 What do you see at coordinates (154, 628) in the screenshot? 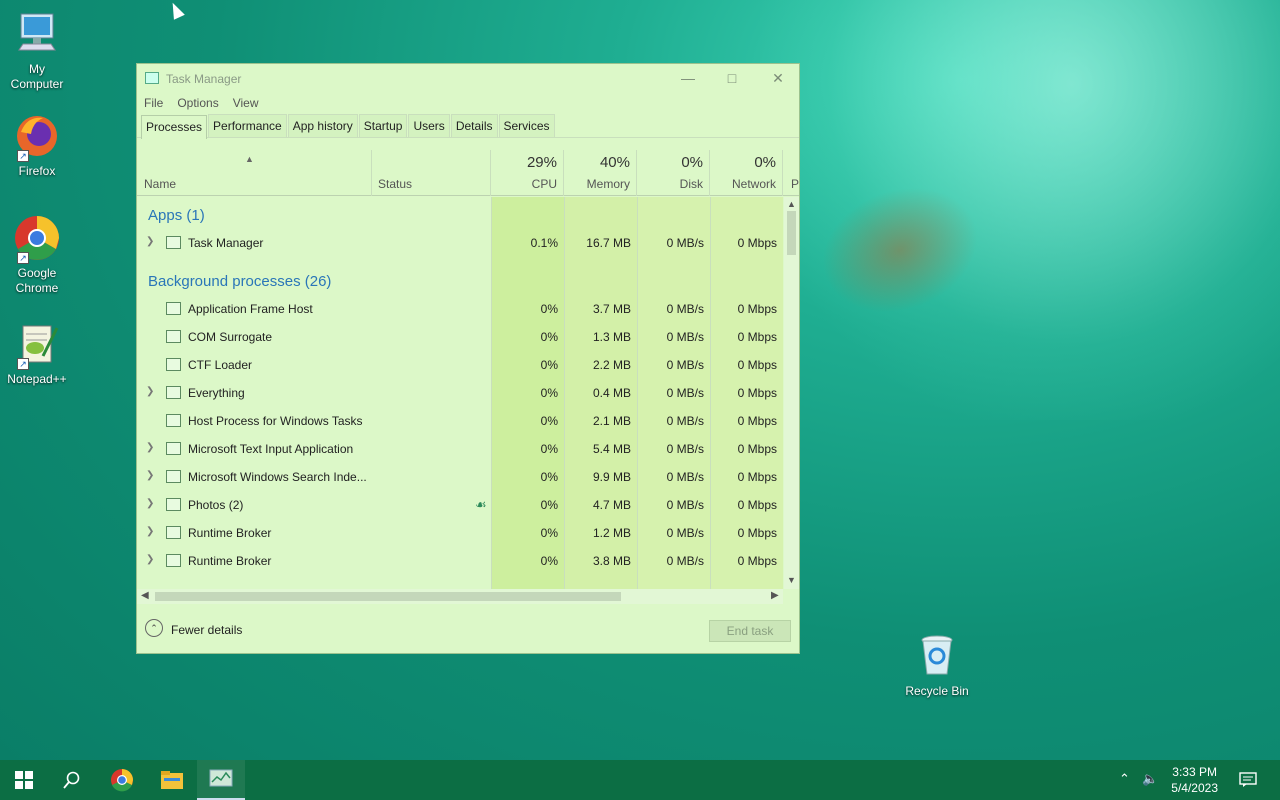
I see `chevron-up-circle-icon: ⌃` at bounding box center [154, 628].